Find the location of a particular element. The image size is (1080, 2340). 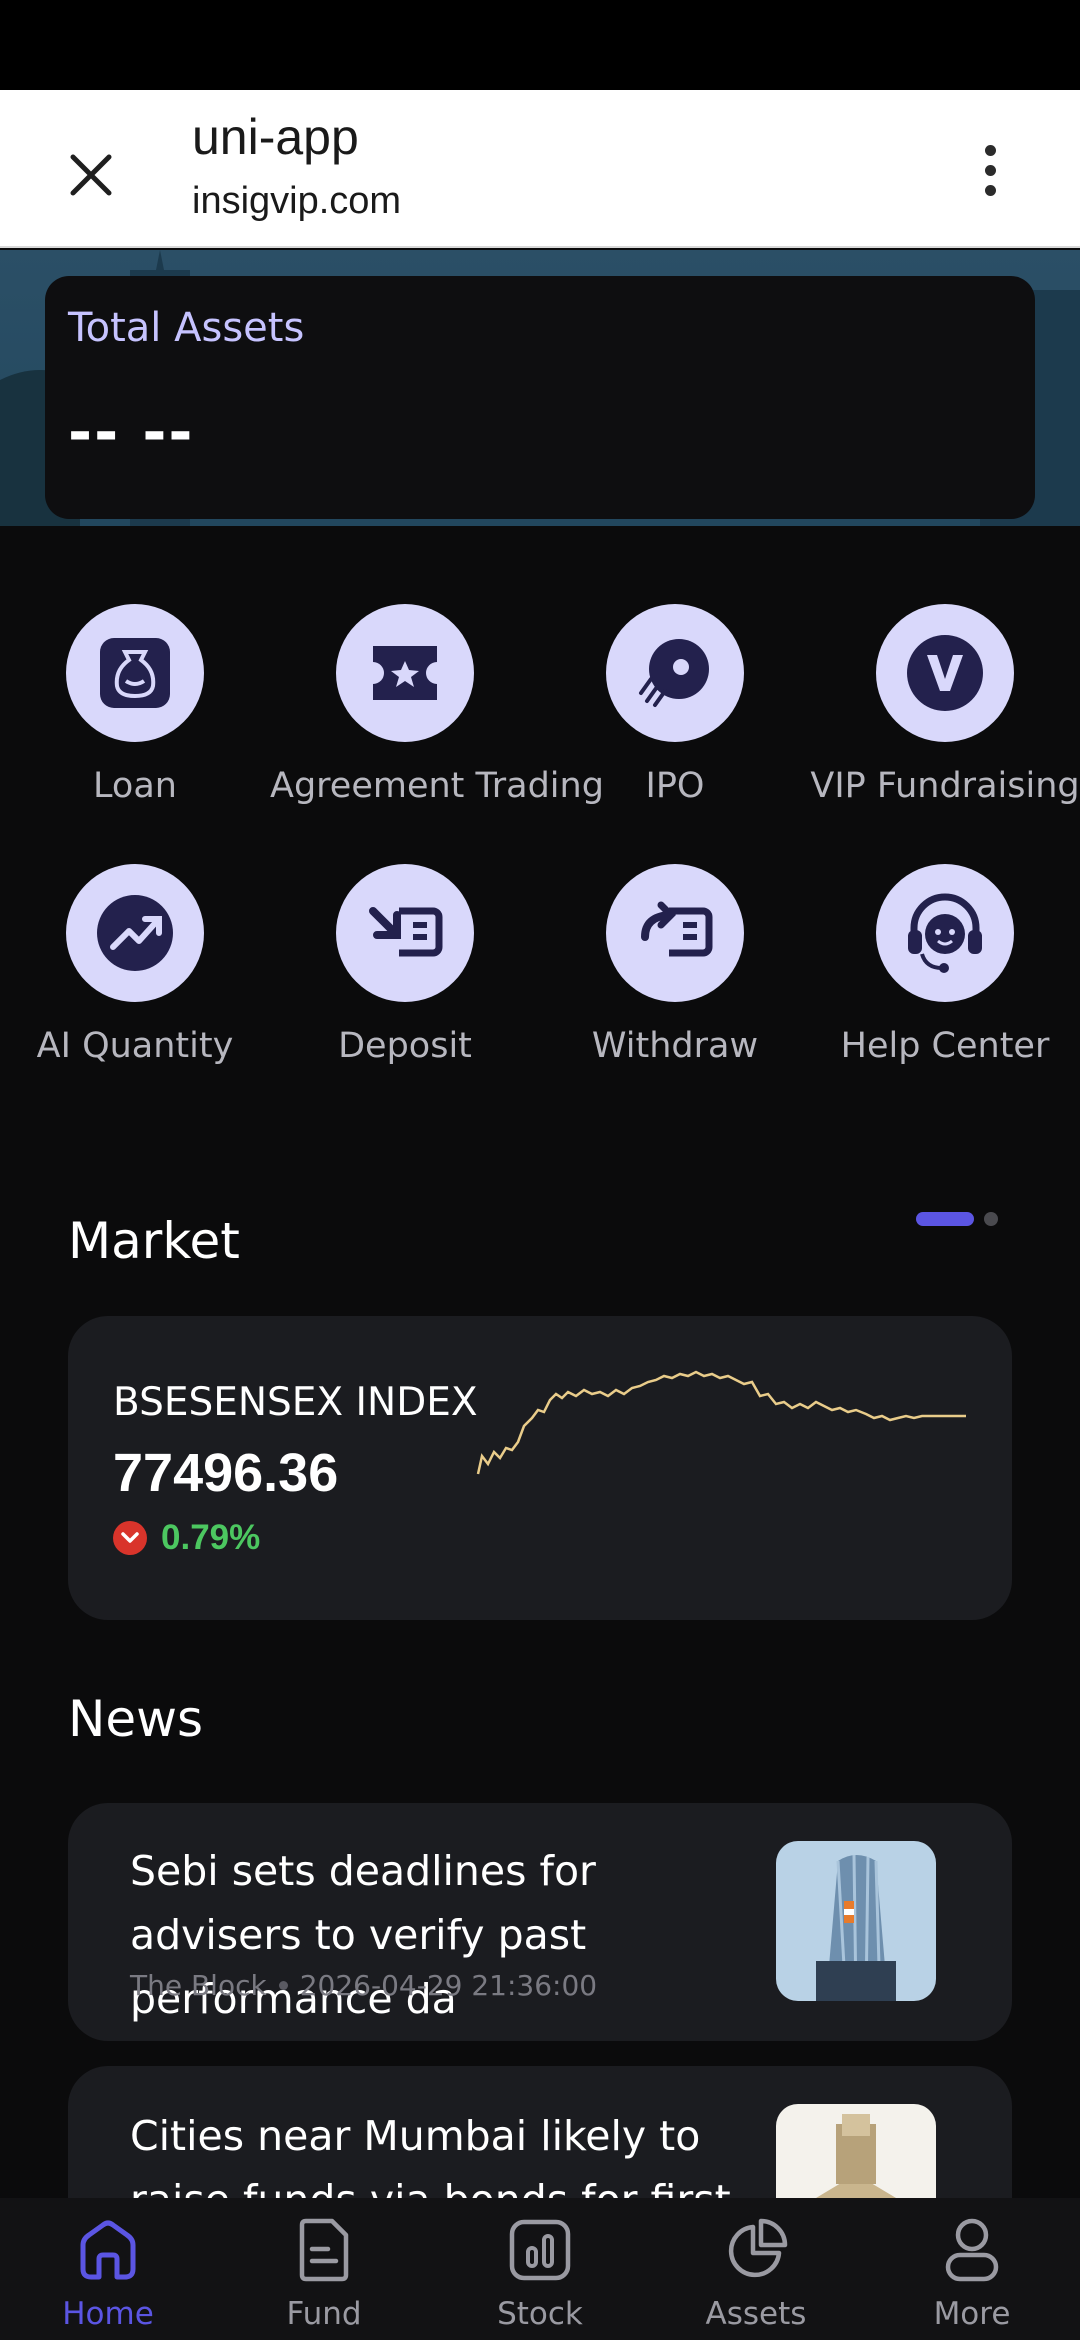

ipo-icon-circle is located at coordinates (675, 673).